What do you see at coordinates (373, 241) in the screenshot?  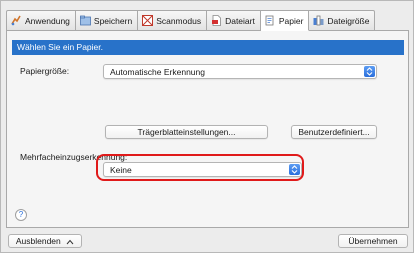 I see `apply-button: Übernehmen` at bounding box center [373, 241].